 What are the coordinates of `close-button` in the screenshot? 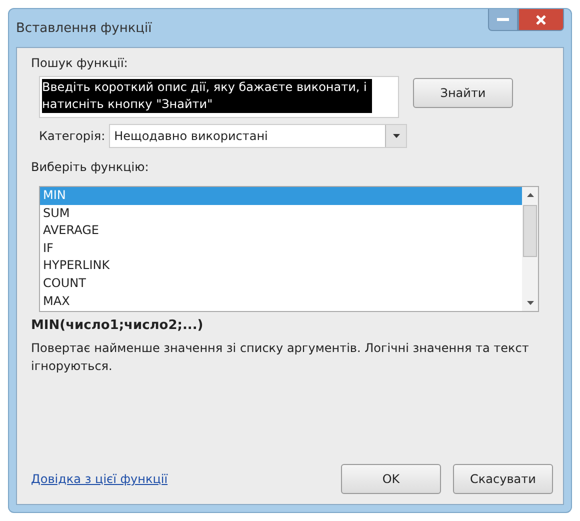 It's located at (541, 20).